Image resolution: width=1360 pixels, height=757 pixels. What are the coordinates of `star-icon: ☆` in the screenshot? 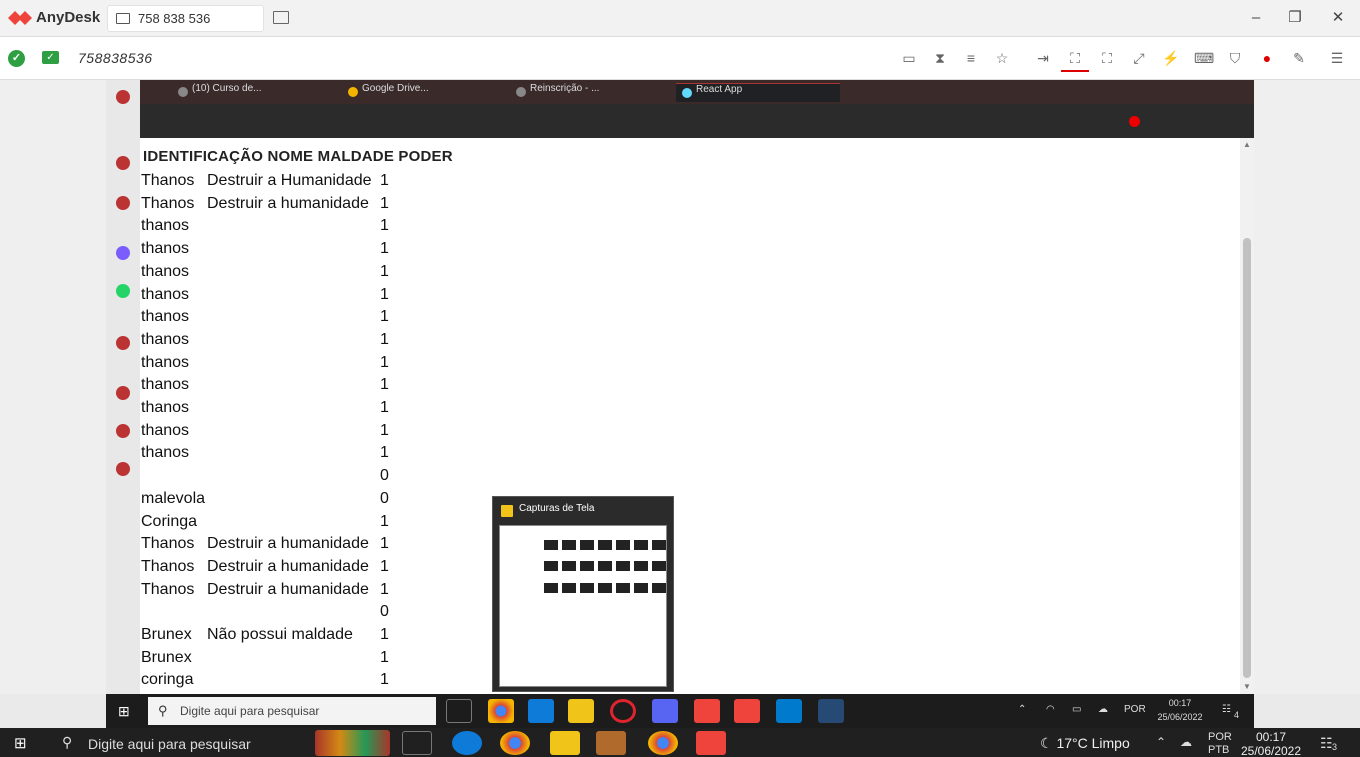 It's located at (1002, 58).